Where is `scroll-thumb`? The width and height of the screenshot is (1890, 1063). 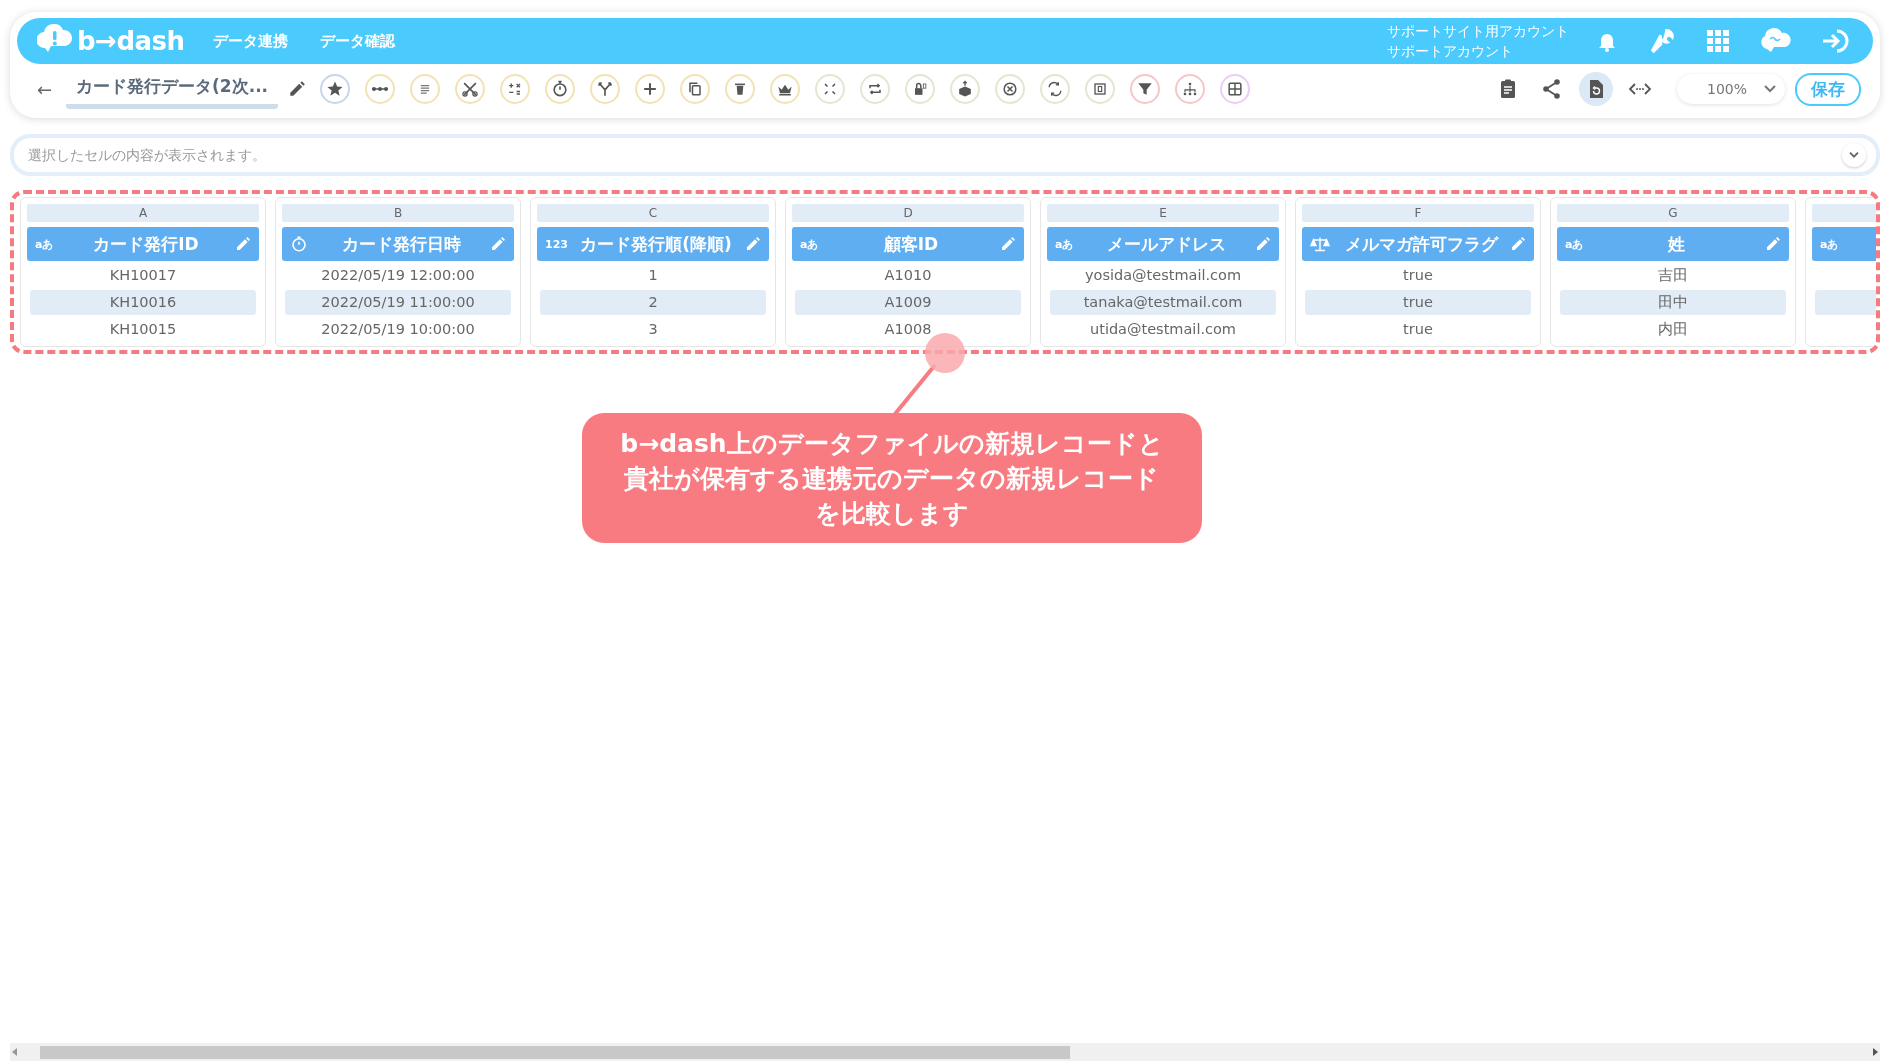
scroll-thumb is located at coordinates (555, 1052).